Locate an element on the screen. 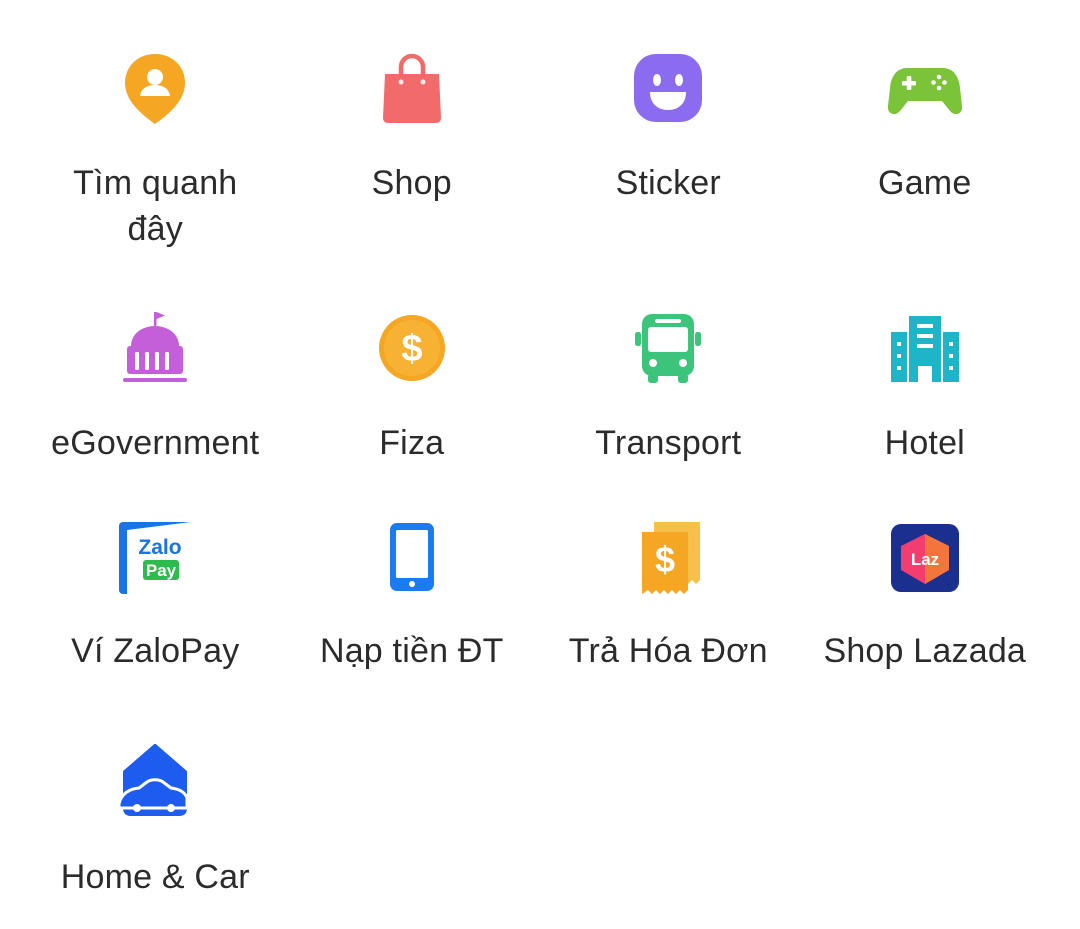 The width and height of the screenshot is (1080, 929). app-label: Game is located at coordinates (925, 183).